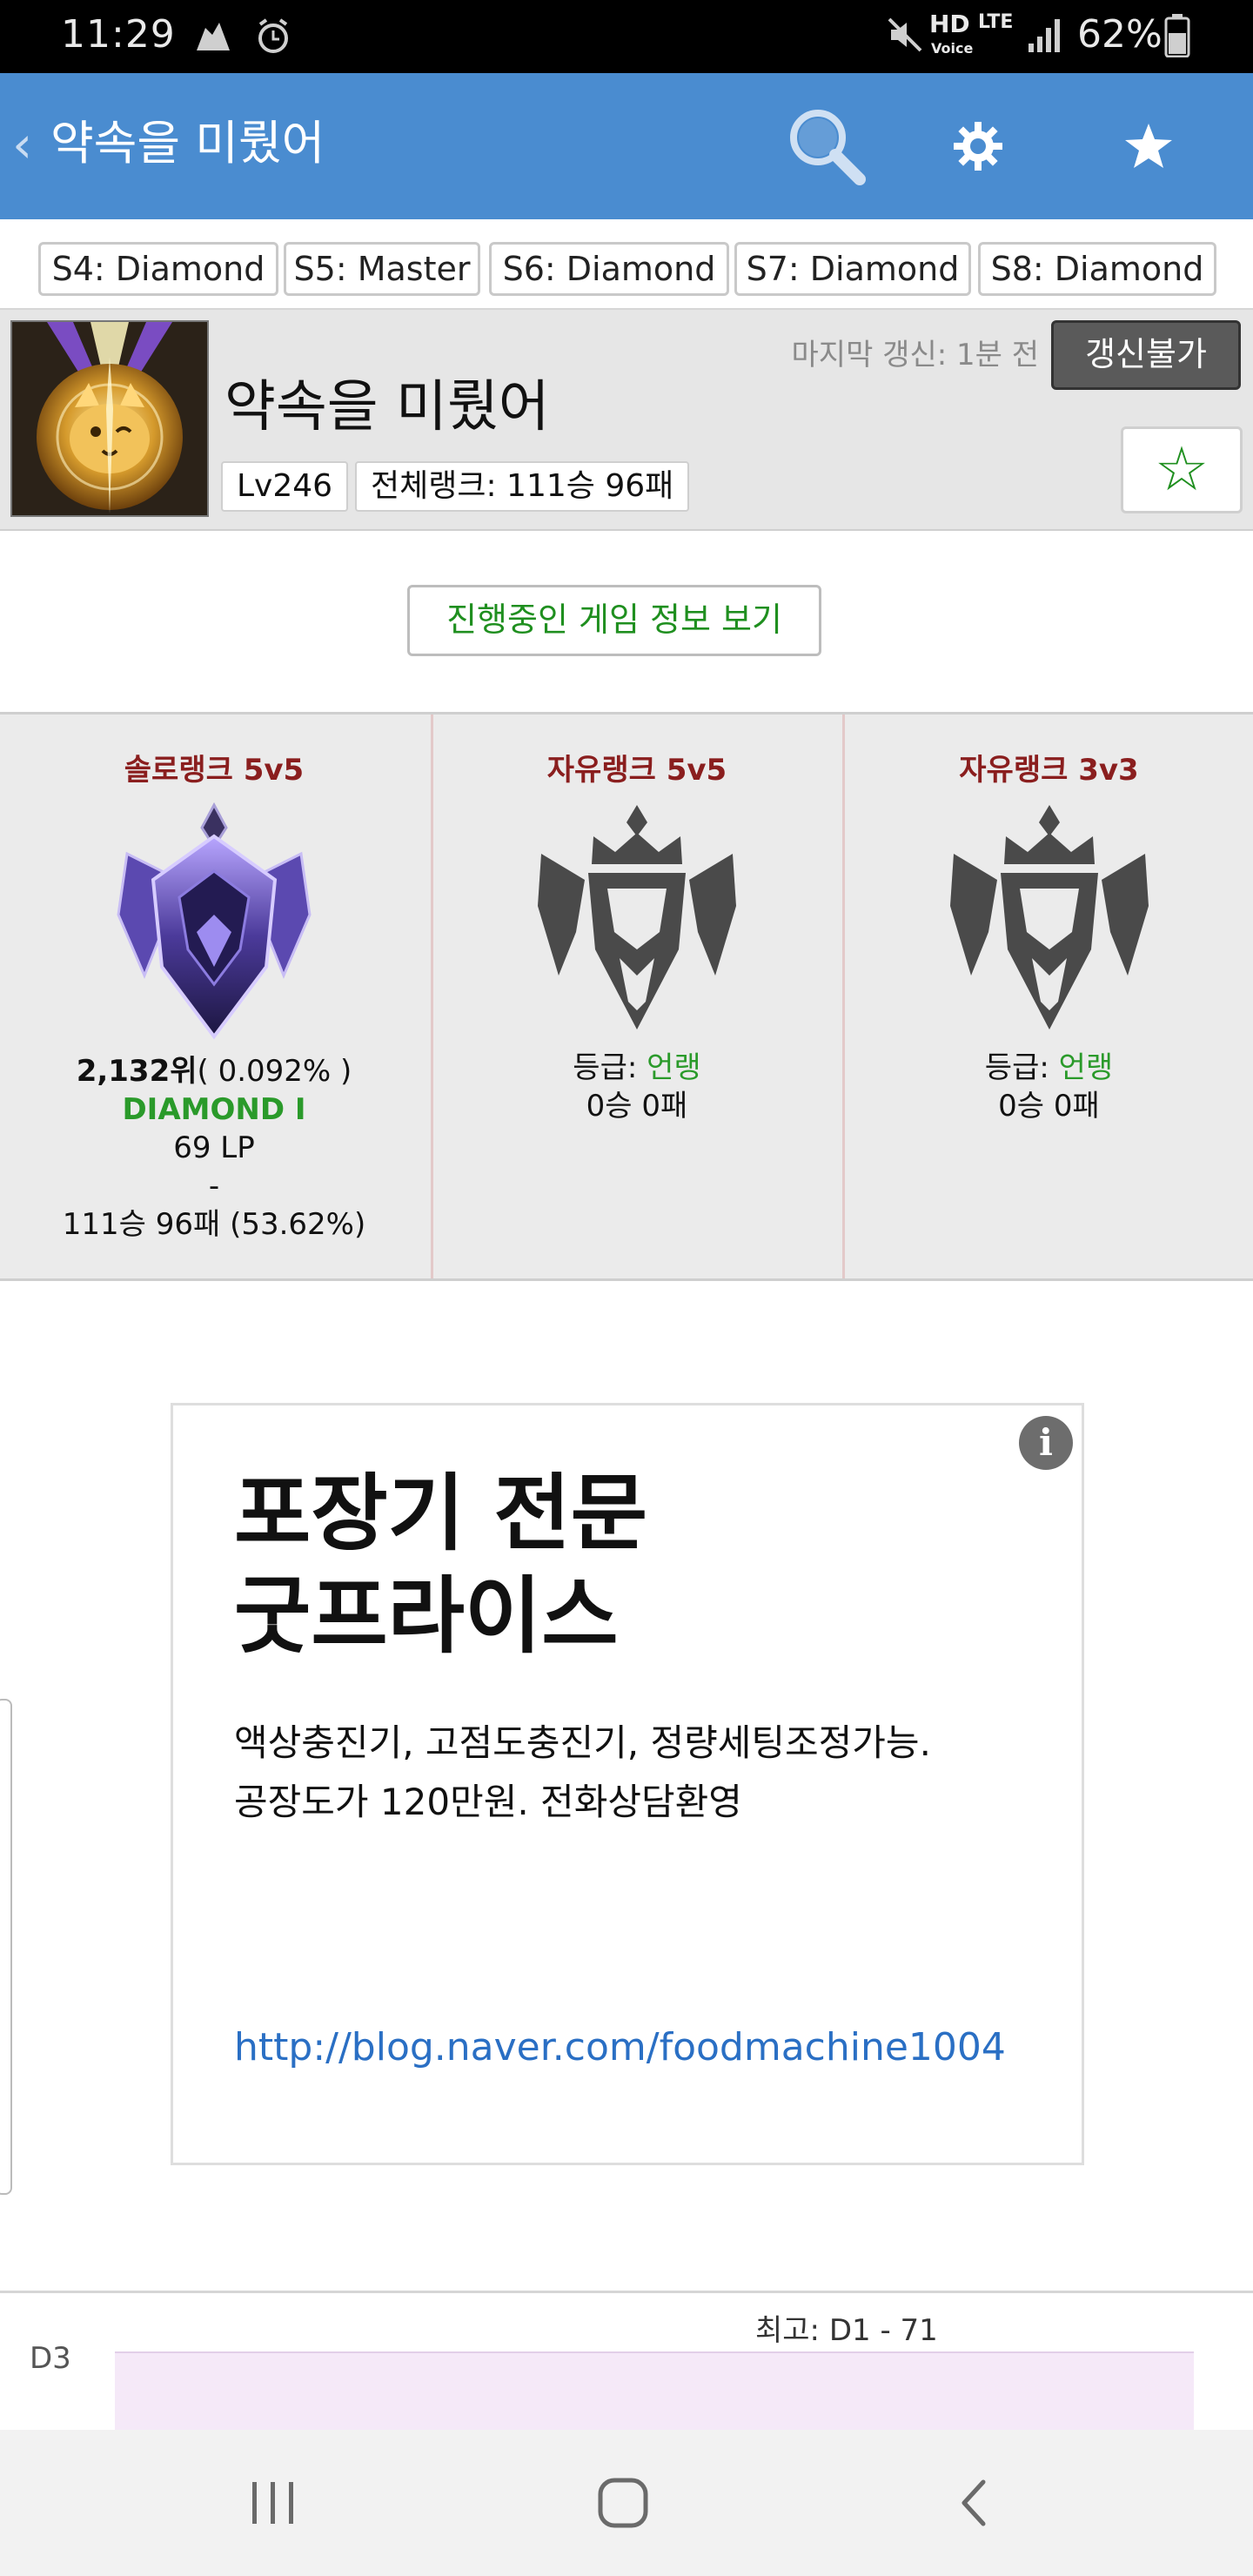 Image resolution: width=1253 pixels, height=2576 pixels. What do you see at coordinates (158, 269) in the screenshot?
I see `season-tab-s4: S4: Diamond` at bounding box center [158, 269].